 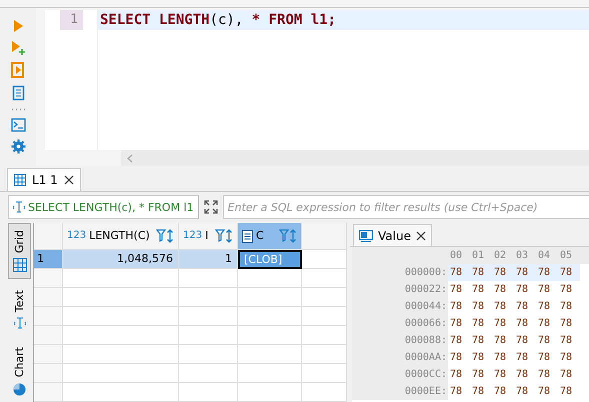 I want to click on horizontal-scrollbar, so click(x=355, y=158).